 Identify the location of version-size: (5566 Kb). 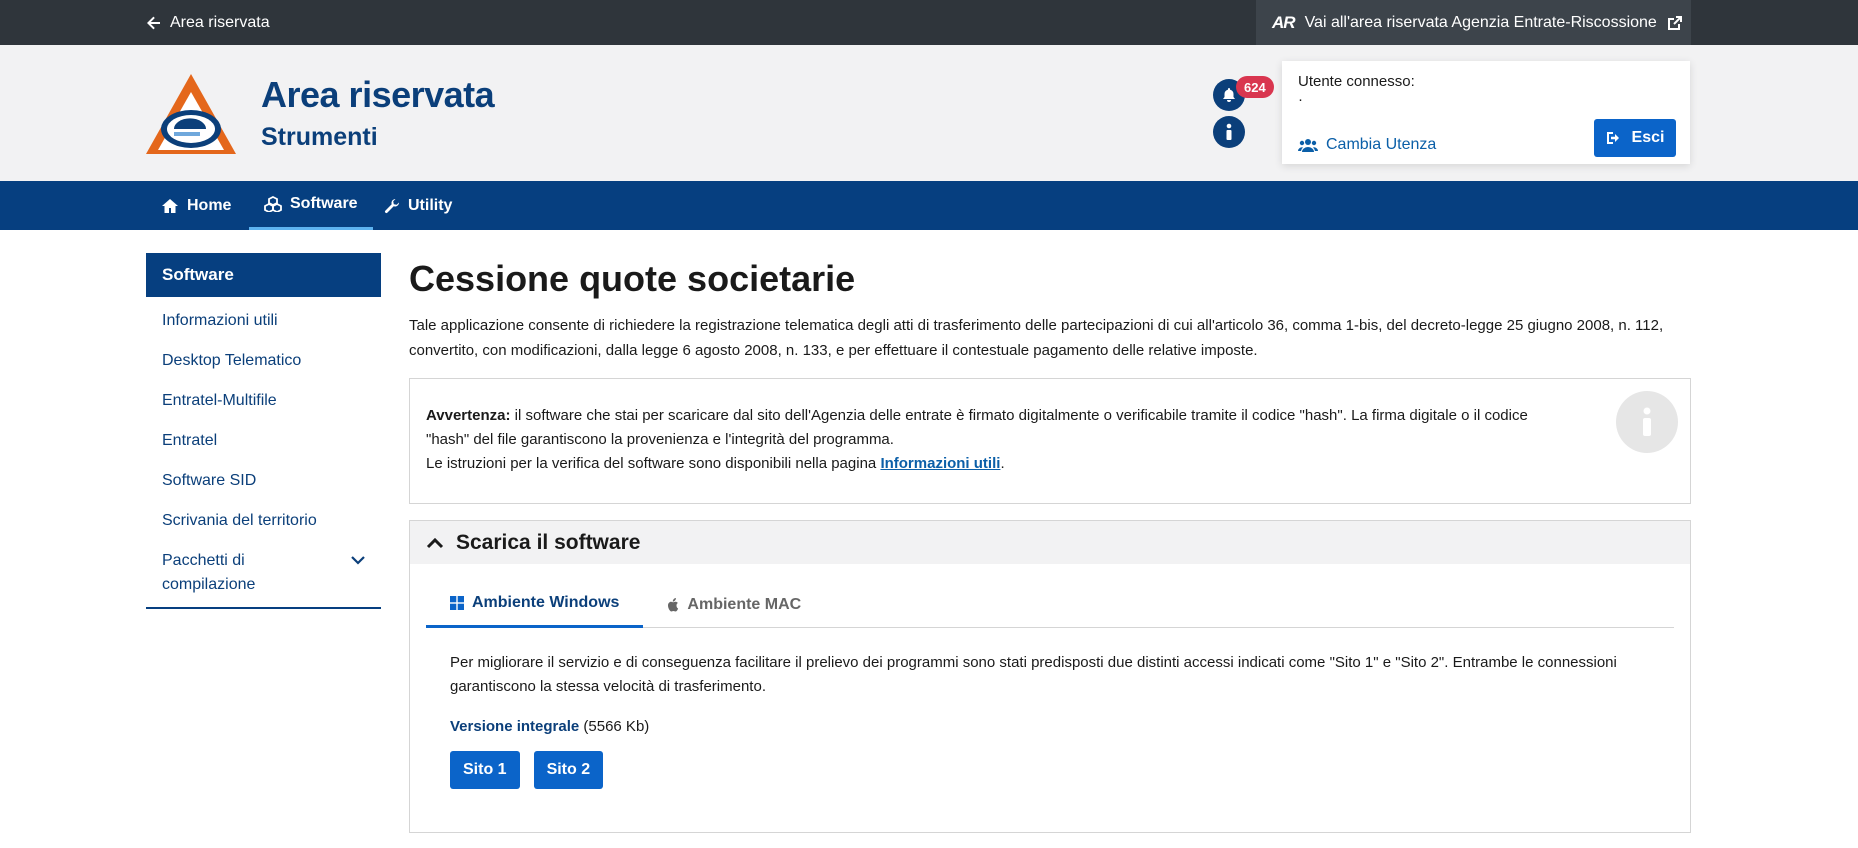
(614, 726).